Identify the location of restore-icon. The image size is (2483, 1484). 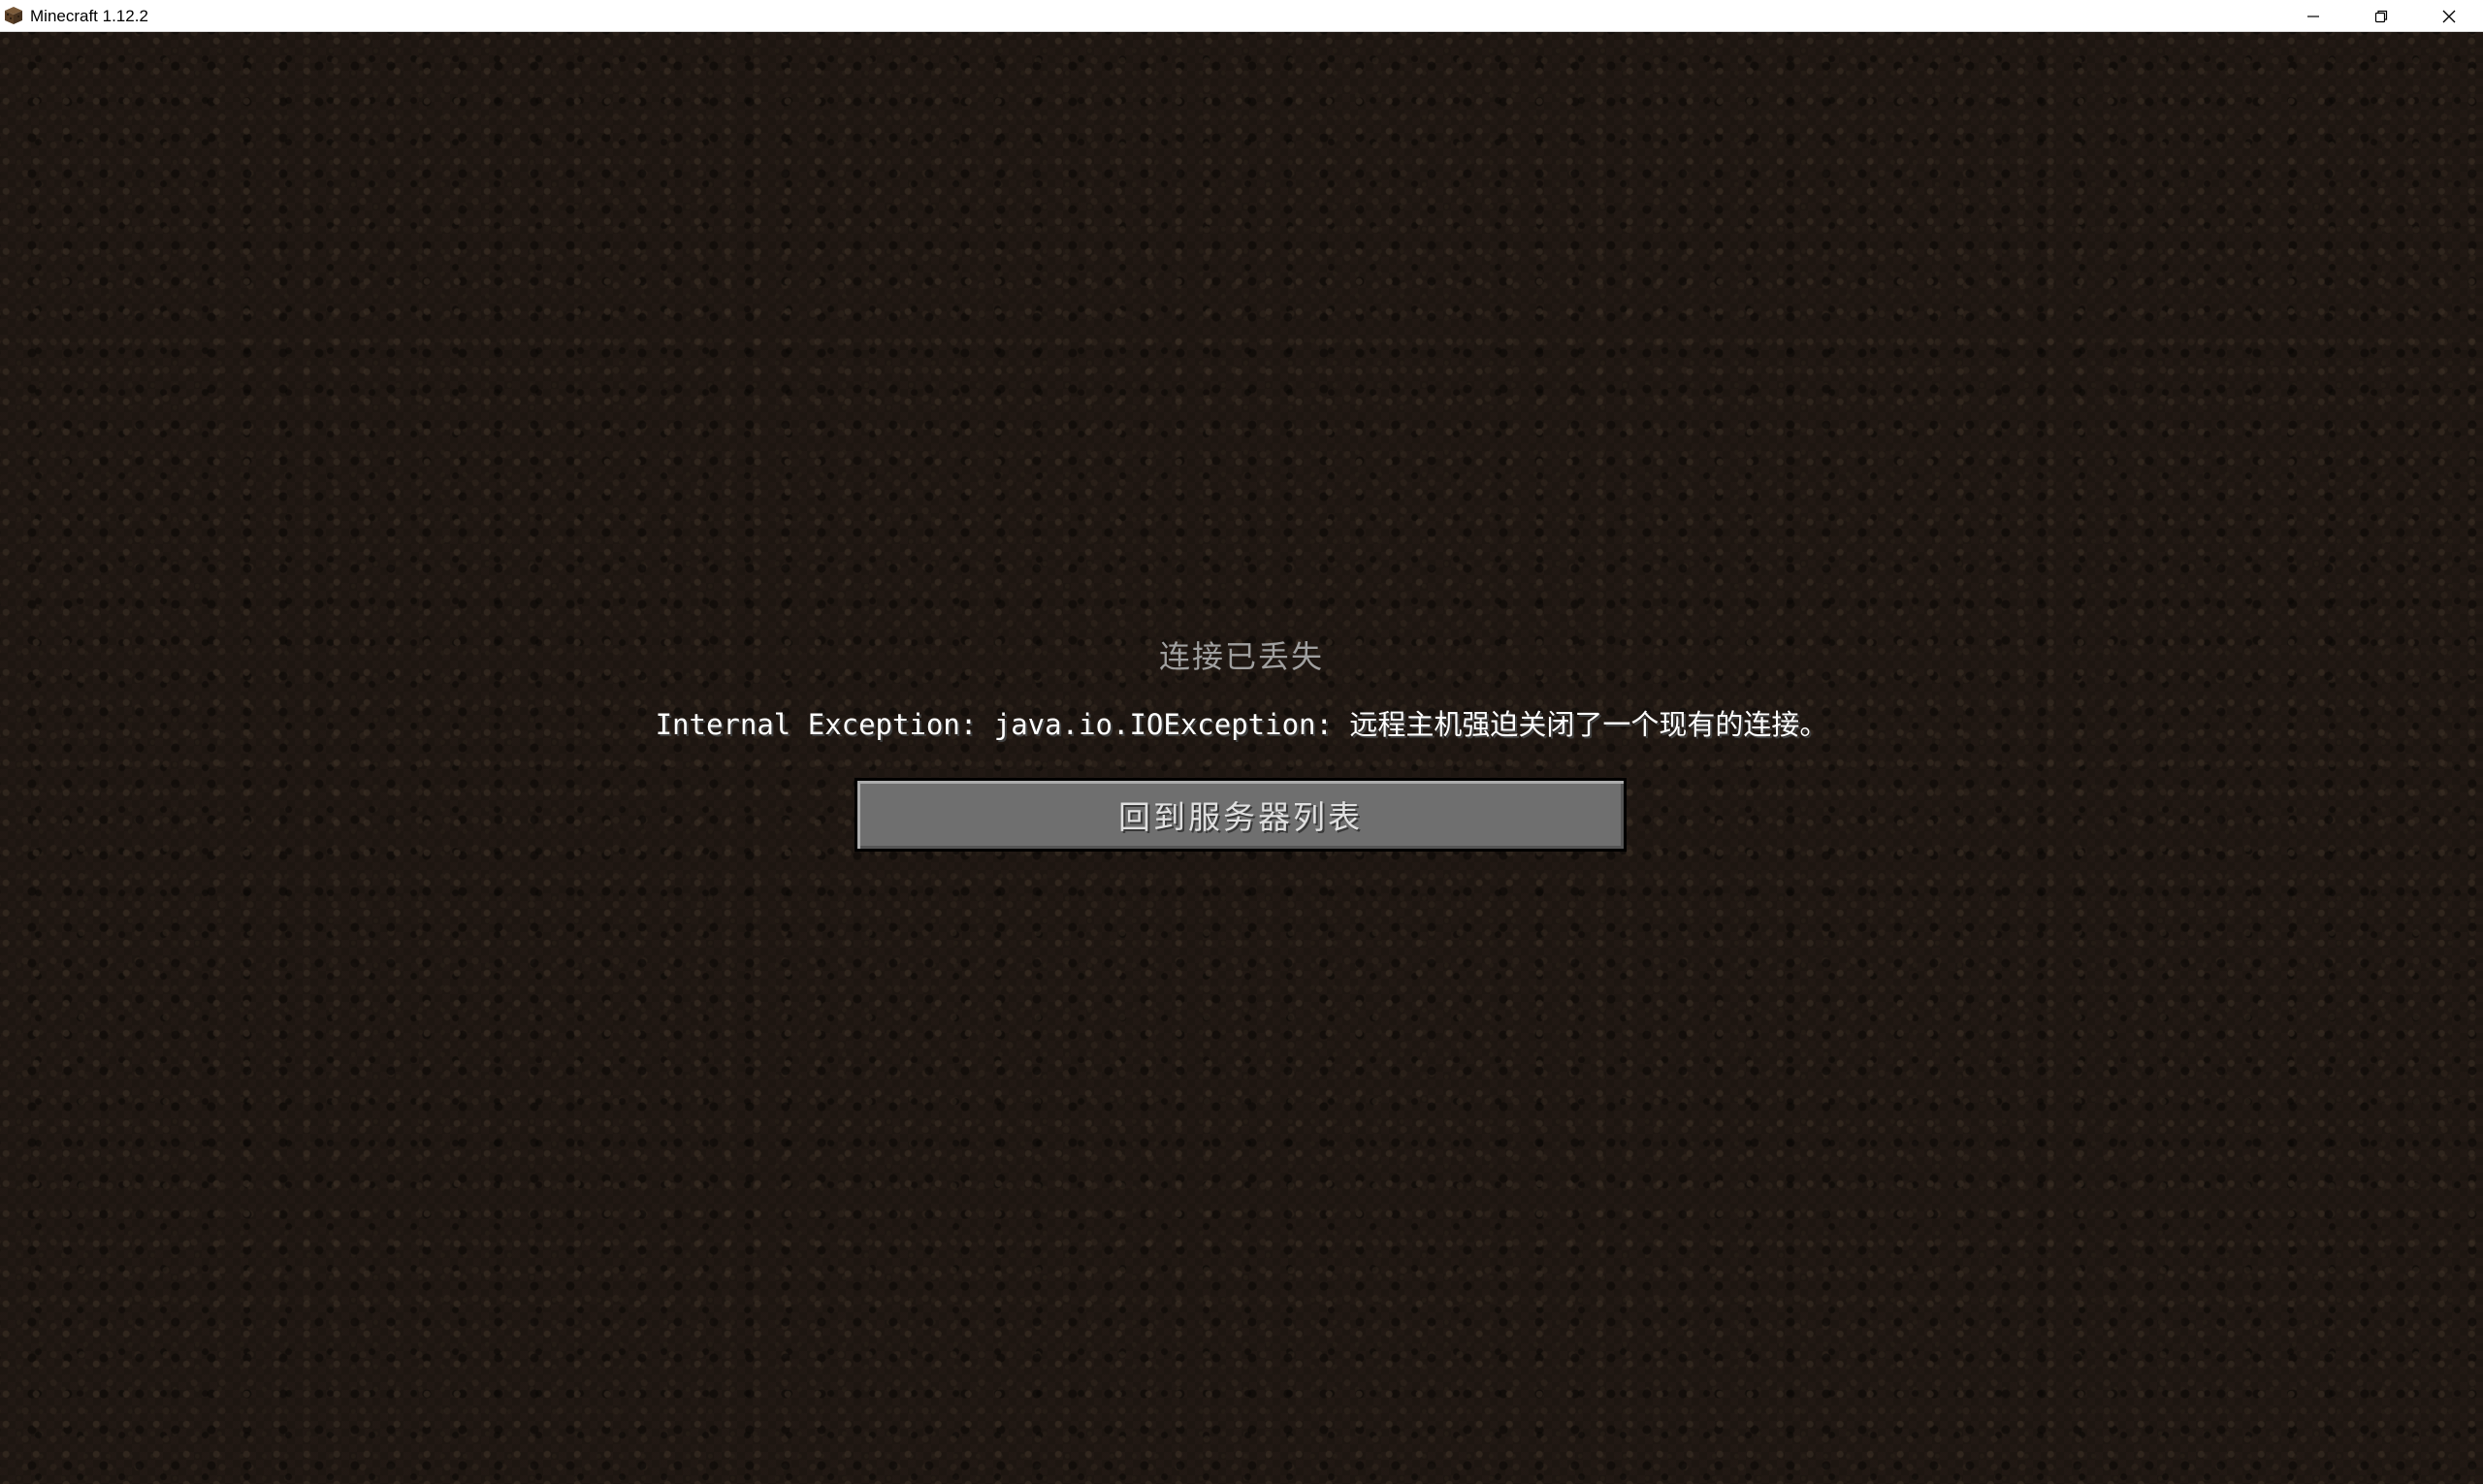
(2381, 16).